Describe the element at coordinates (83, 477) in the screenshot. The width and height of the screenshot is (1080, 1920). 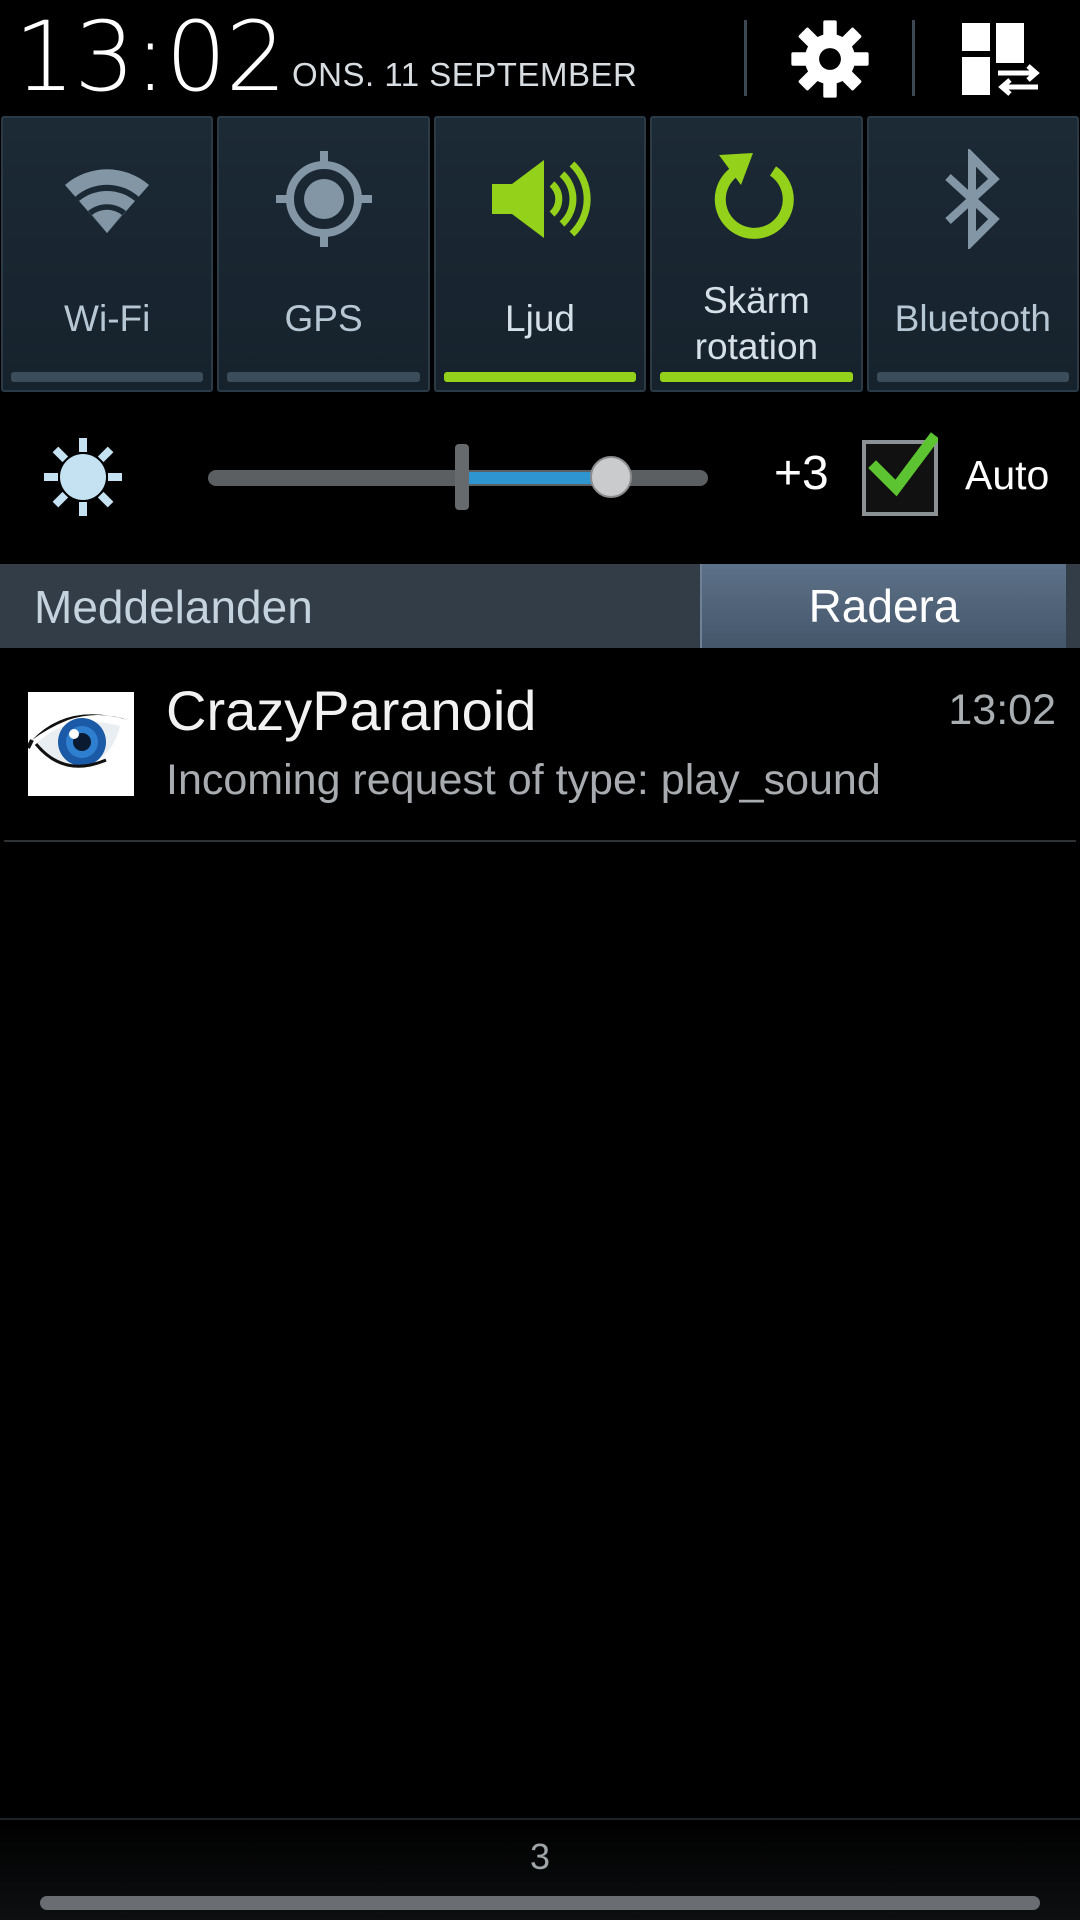
I see `brightness-icon` at that location.